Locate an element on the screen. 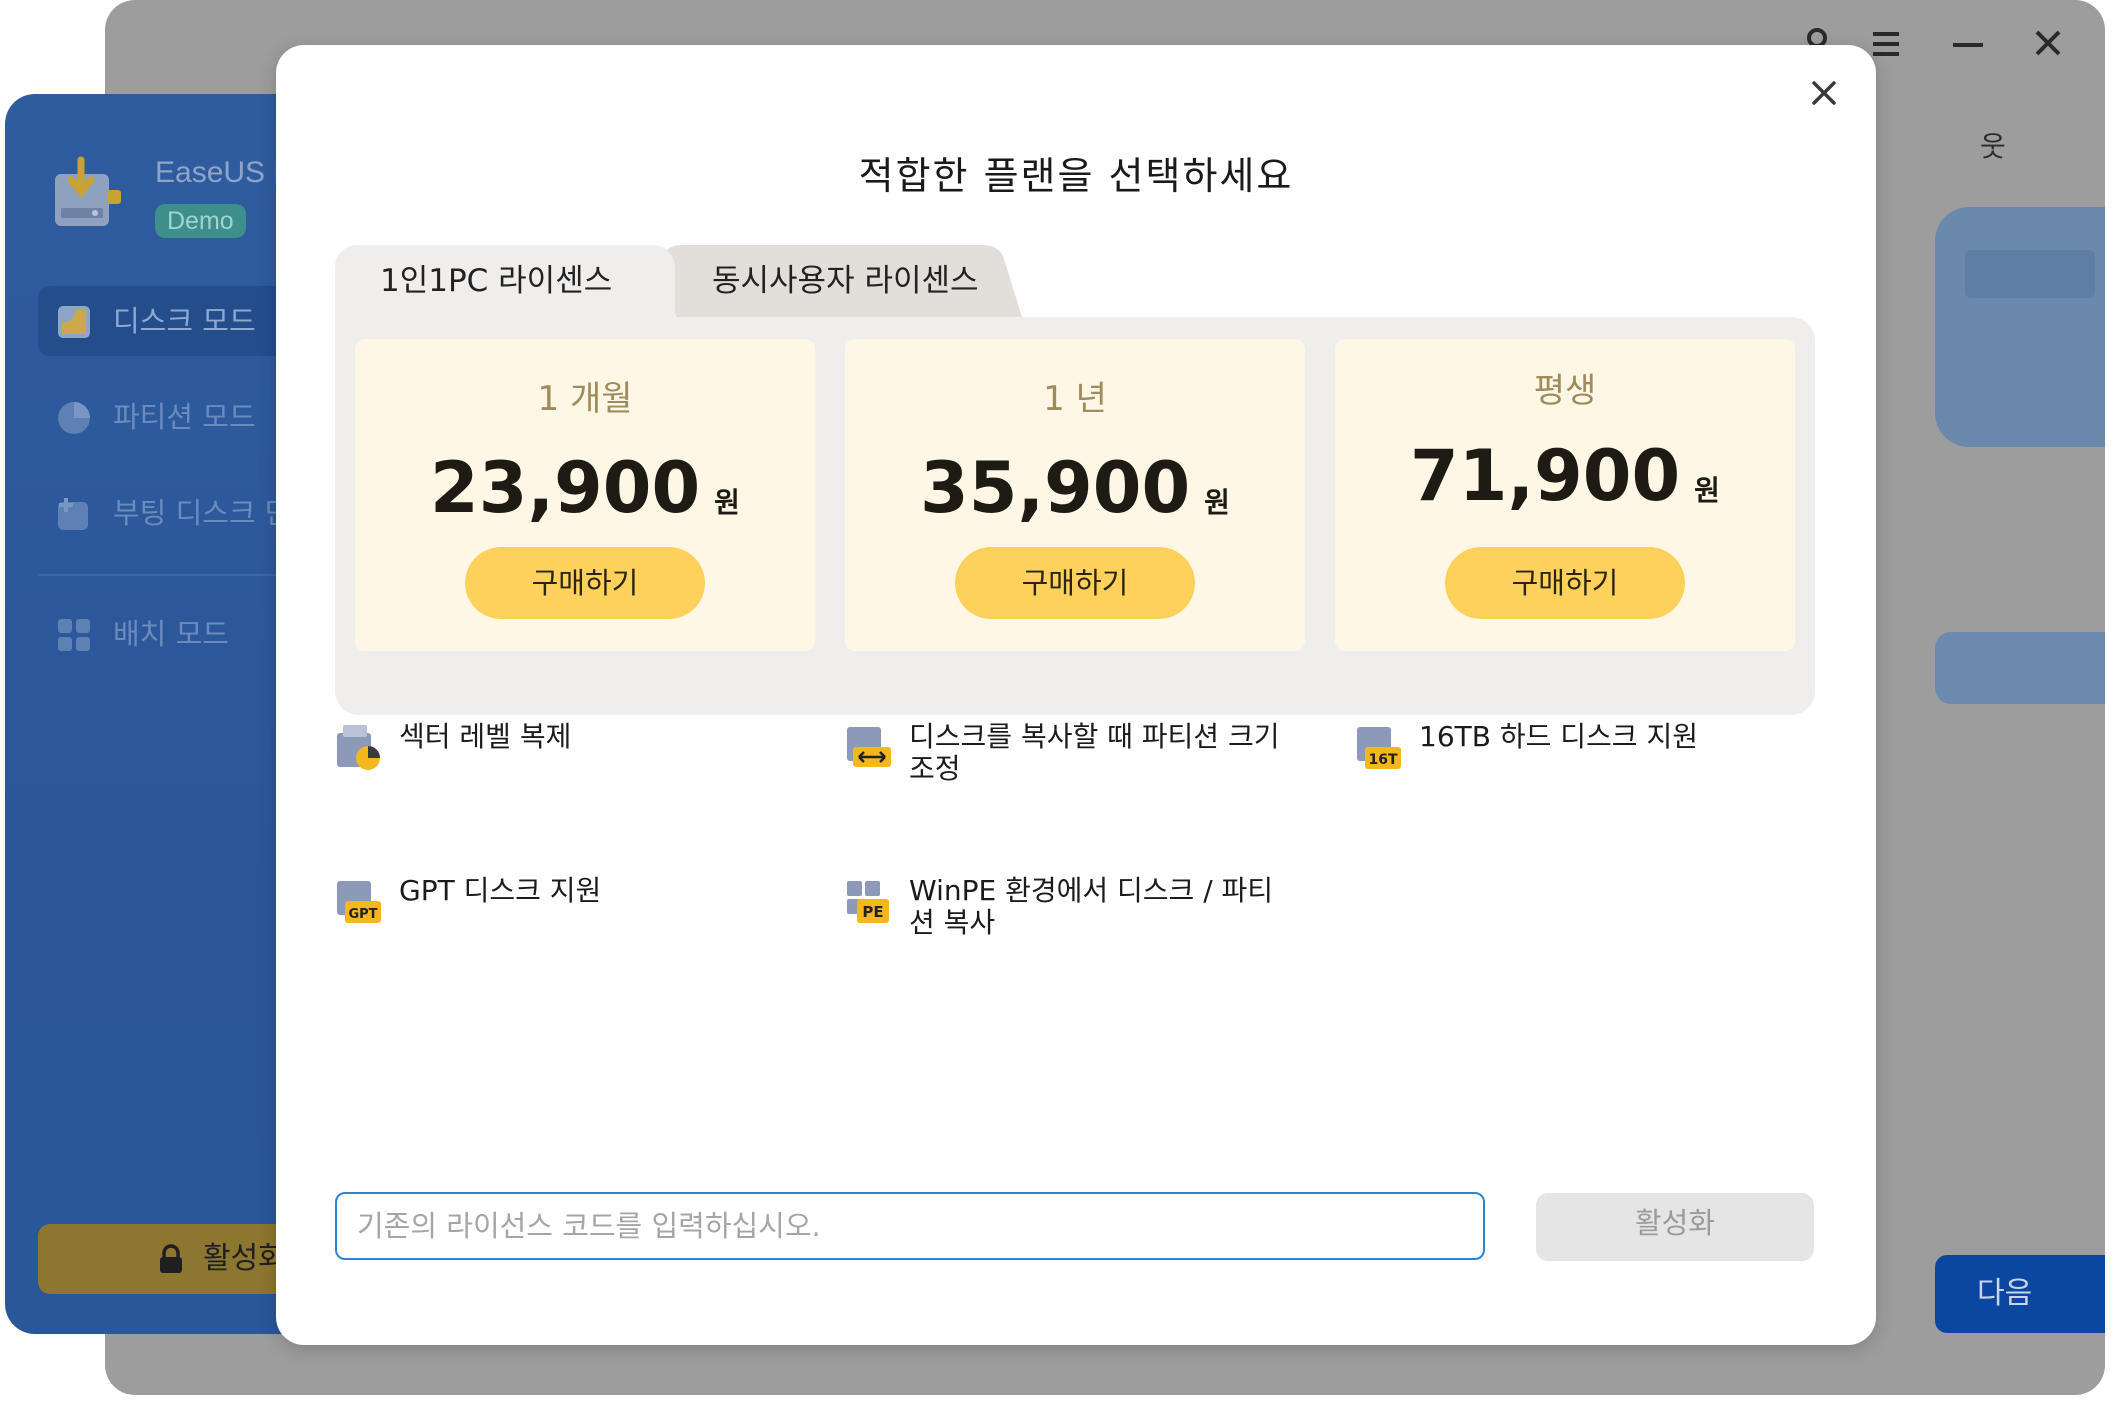 The width and height of the screenshot is (2122, 1407). feature-icon-label: PE is located at coordinates (872, 912).